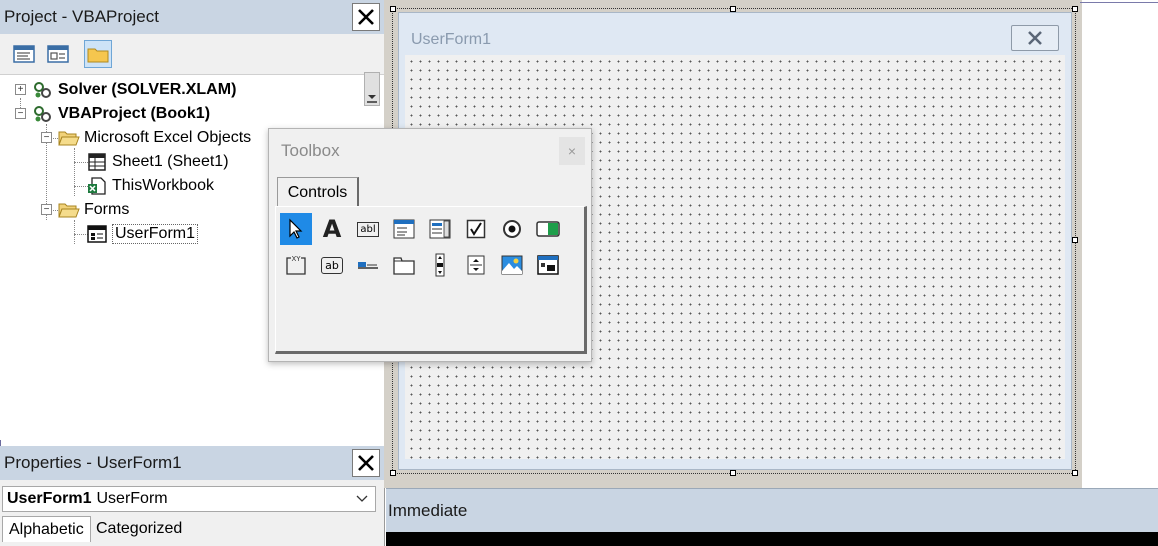  I want to click on multipage-tool, so click(404, 265).